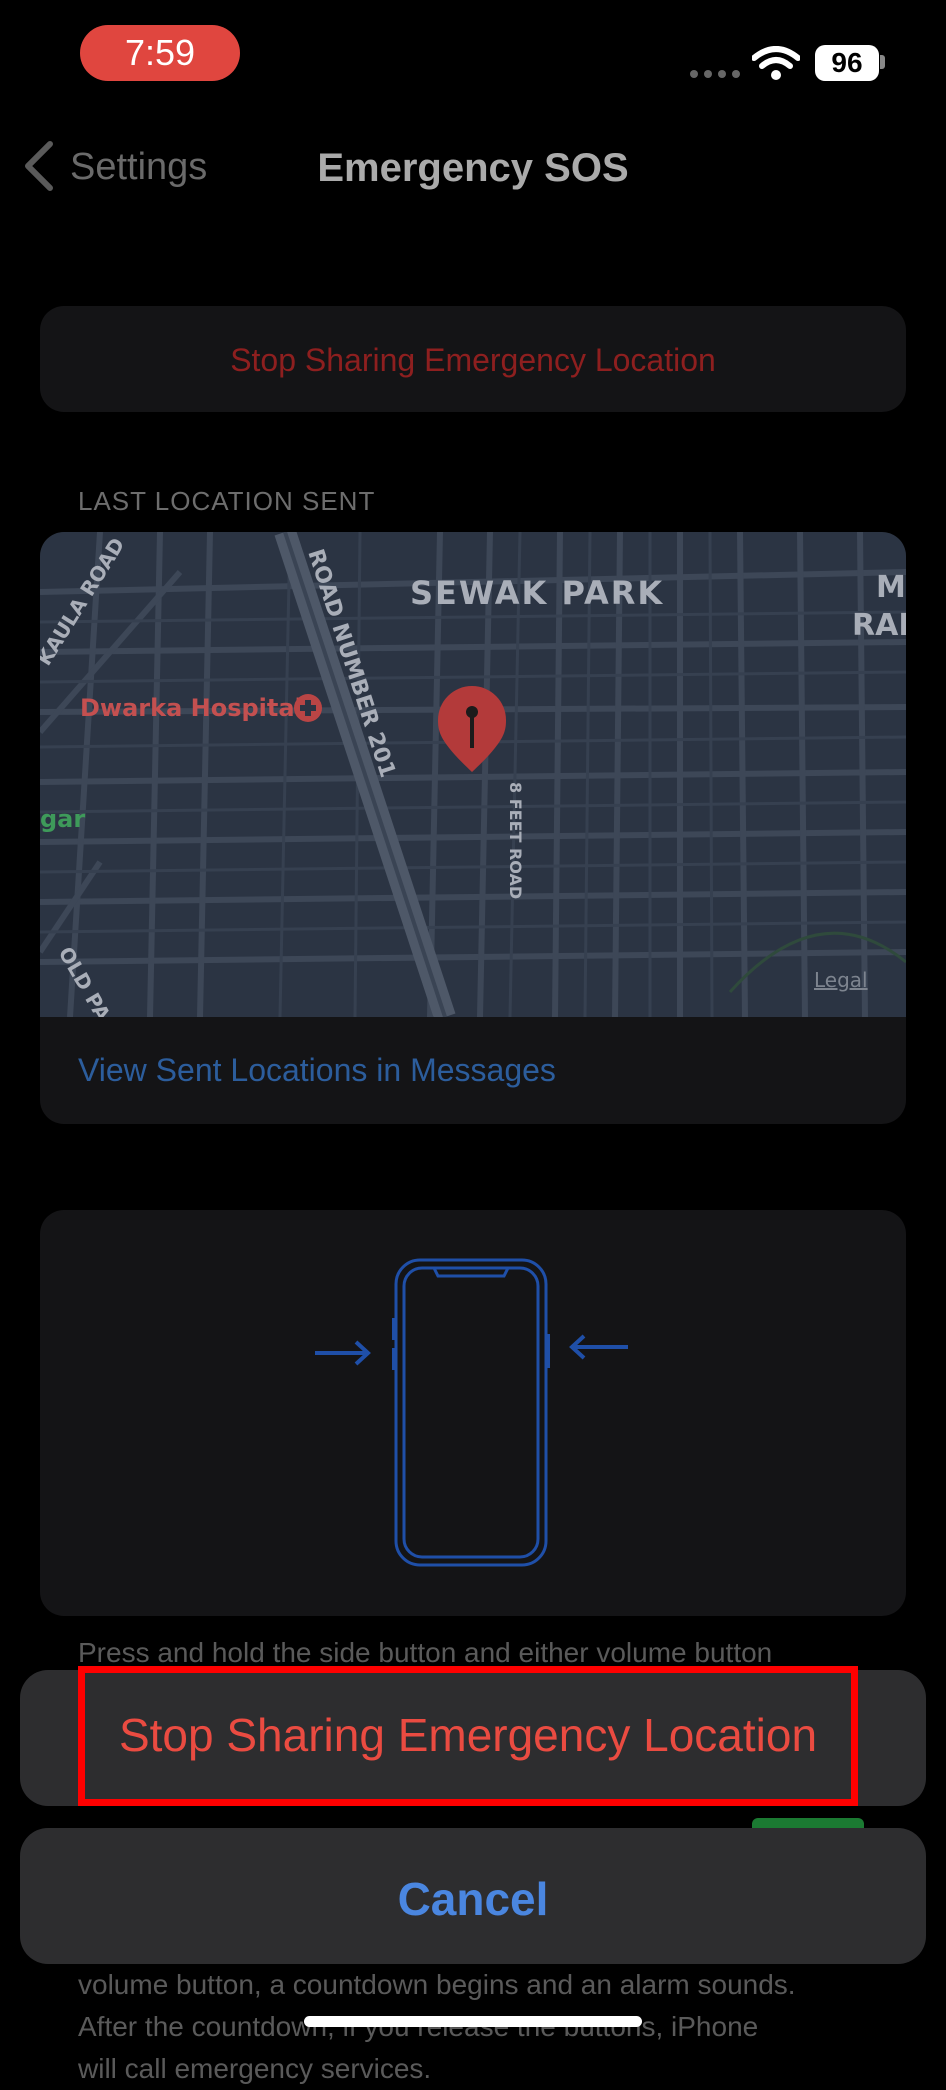  What do you see at coordinates (317, 1070) in the screenshot?
I see `view-sent-locations-link: View Sent Locations in Messages` at bounding box center [317, 1070].